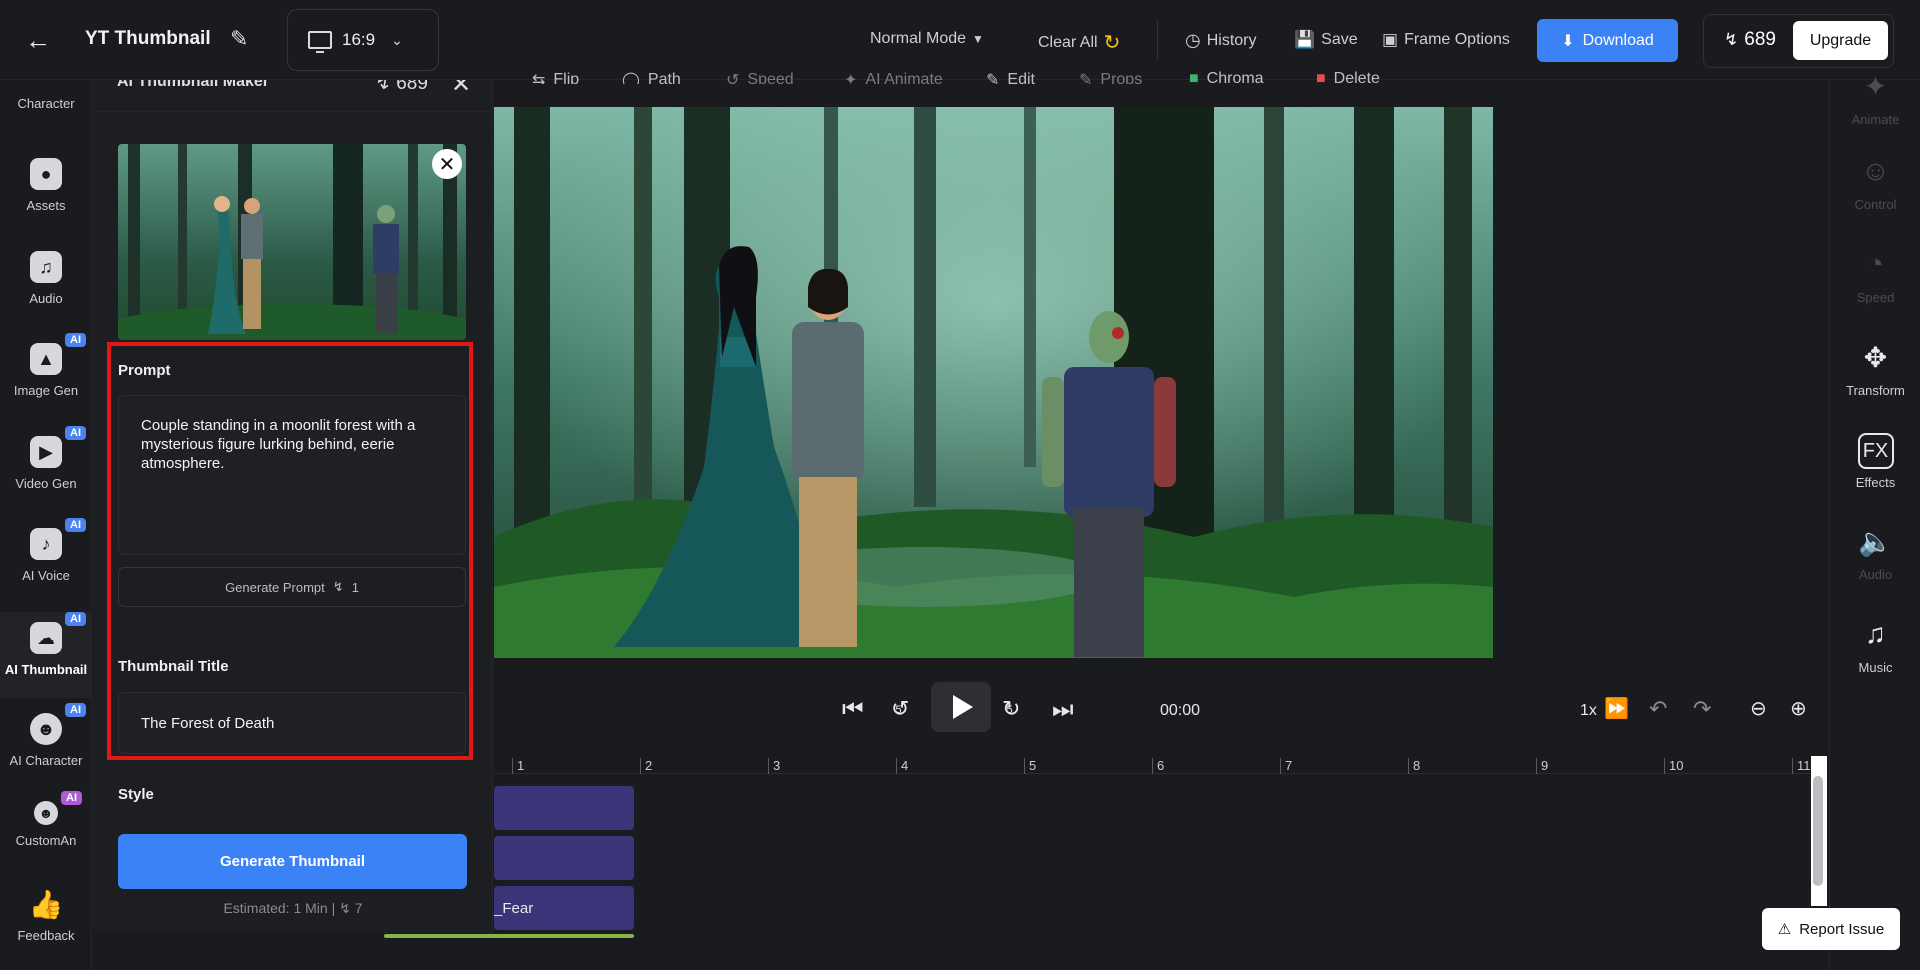 The height and width of the screenshot is (970, 1920). I want to click on control-tool: ☺ Control, so click(1875, 183).